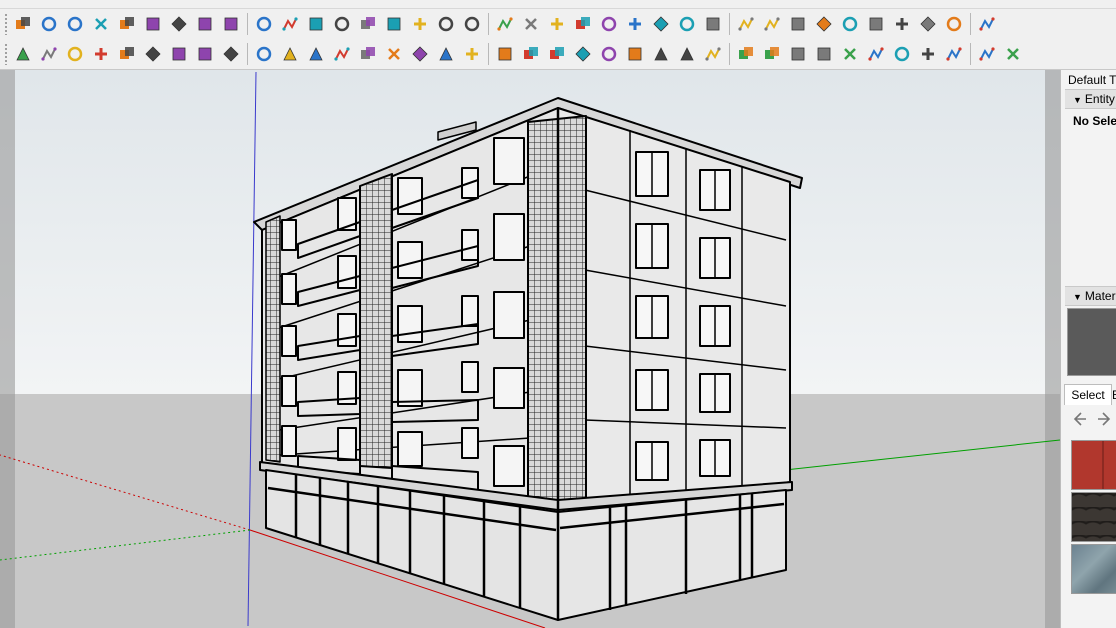 The image size is (1116, 628). Describe the element at coordinates (824, 24) in the screenshot. I see `grid-3-icon` at that location.